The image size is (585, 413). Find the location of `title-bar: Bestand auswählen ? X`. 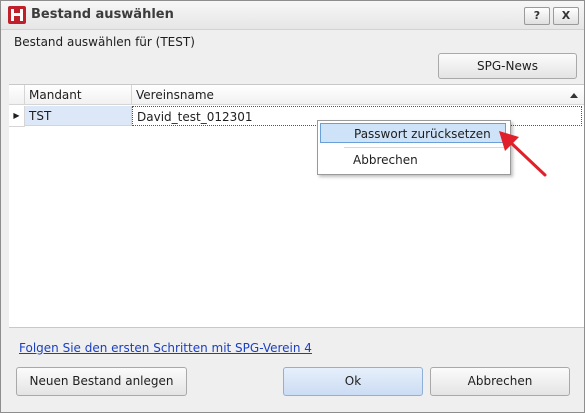

title-bar: Bestand auswählen ? X is located at coordinates (292, 15).